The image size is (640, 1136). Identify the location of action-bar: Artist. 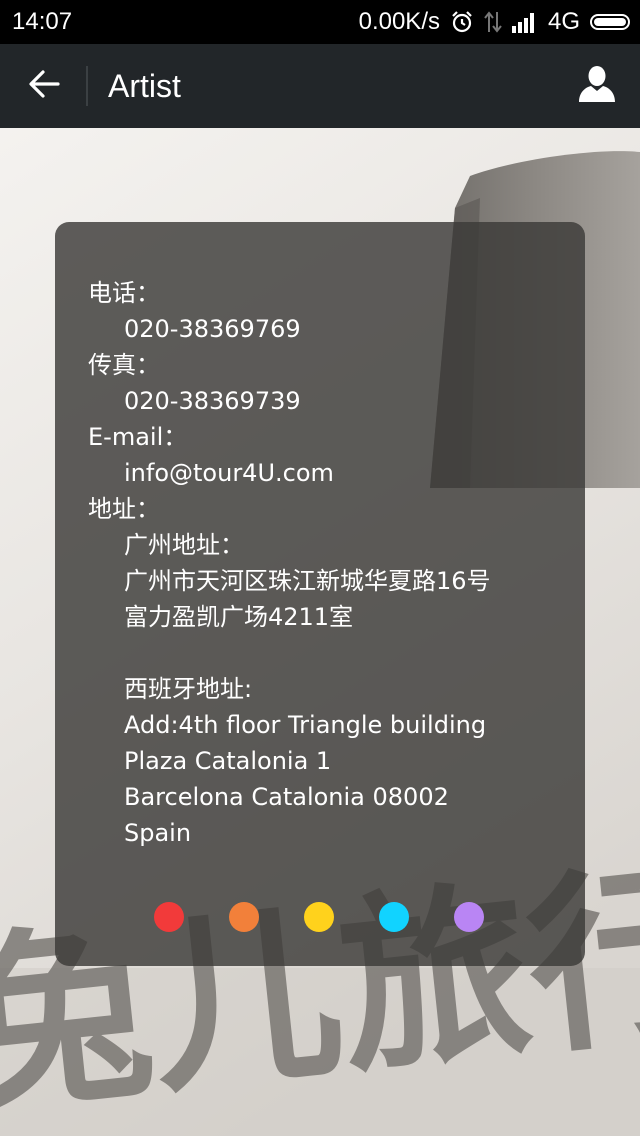
(320, 86).